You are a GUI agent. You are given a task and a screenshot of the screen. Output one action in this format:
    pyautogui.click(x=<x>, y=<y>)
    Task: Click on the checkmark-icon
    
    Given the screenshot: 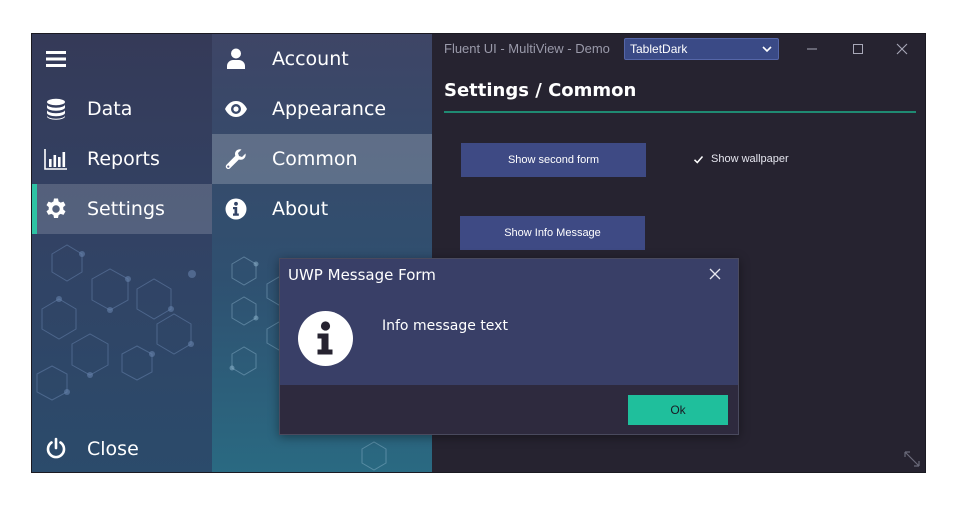 What is the action you would take?
    pyautogui.click(x=698, y=159)
    